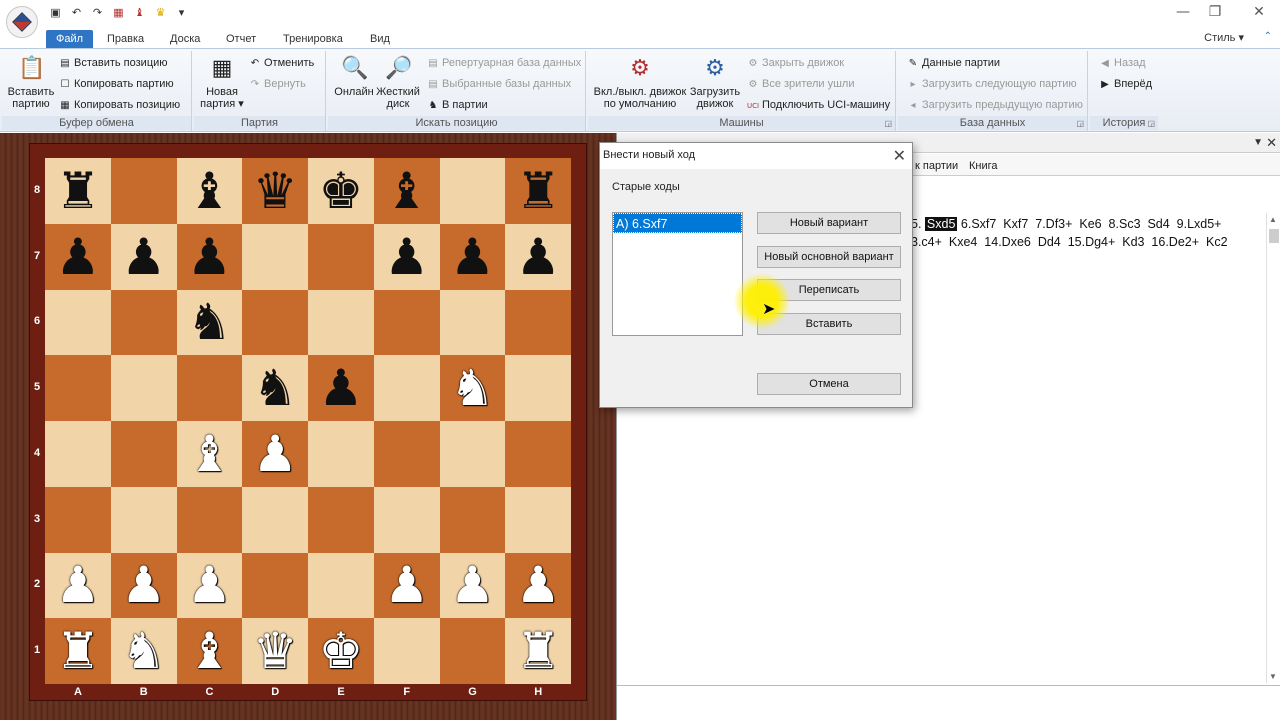 This screenshot has width=1280, height=720. I want to click on square-c1: ♝, so click(209, 651).